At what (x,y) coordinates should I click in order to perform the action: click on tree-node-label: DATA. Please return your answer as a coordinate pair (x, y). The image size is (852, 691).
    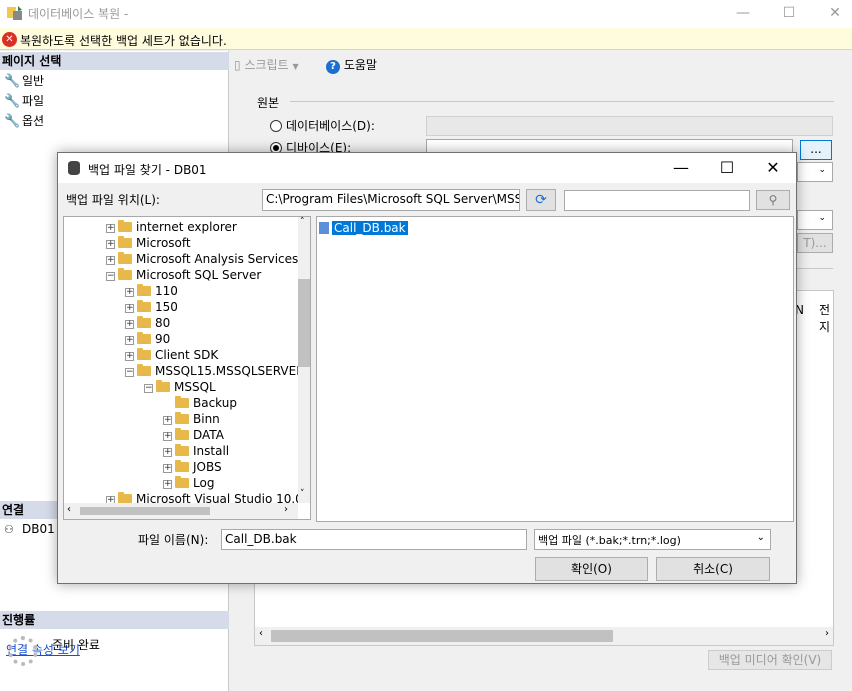
    Looking at the image, I should click on (208, 435).